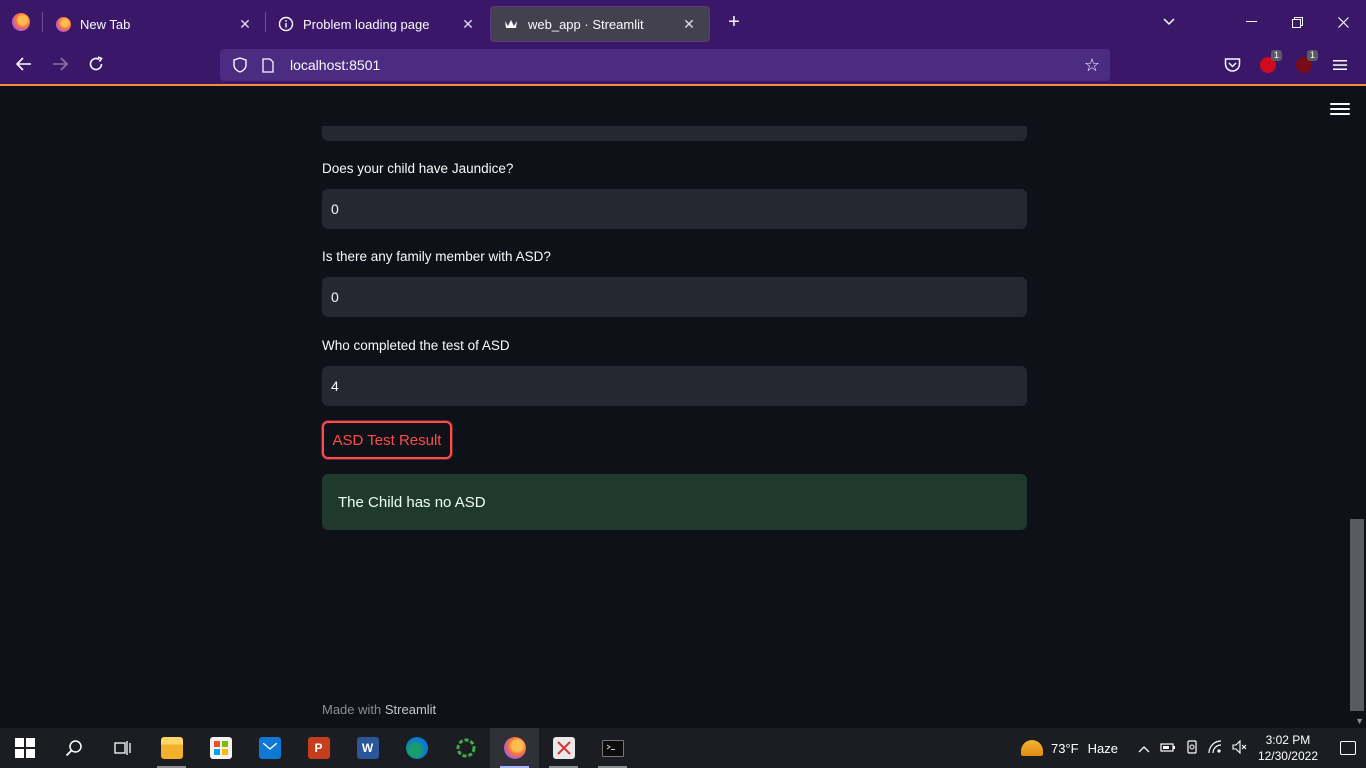  I want to click on terminal-icon, so click(612, 748).